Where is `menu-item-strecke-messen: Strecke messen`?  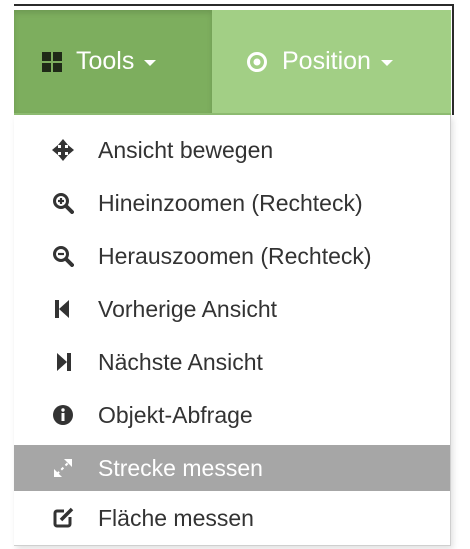 menu-item-strecke-messen: Strecke messen is located at coordinates (232, 468).